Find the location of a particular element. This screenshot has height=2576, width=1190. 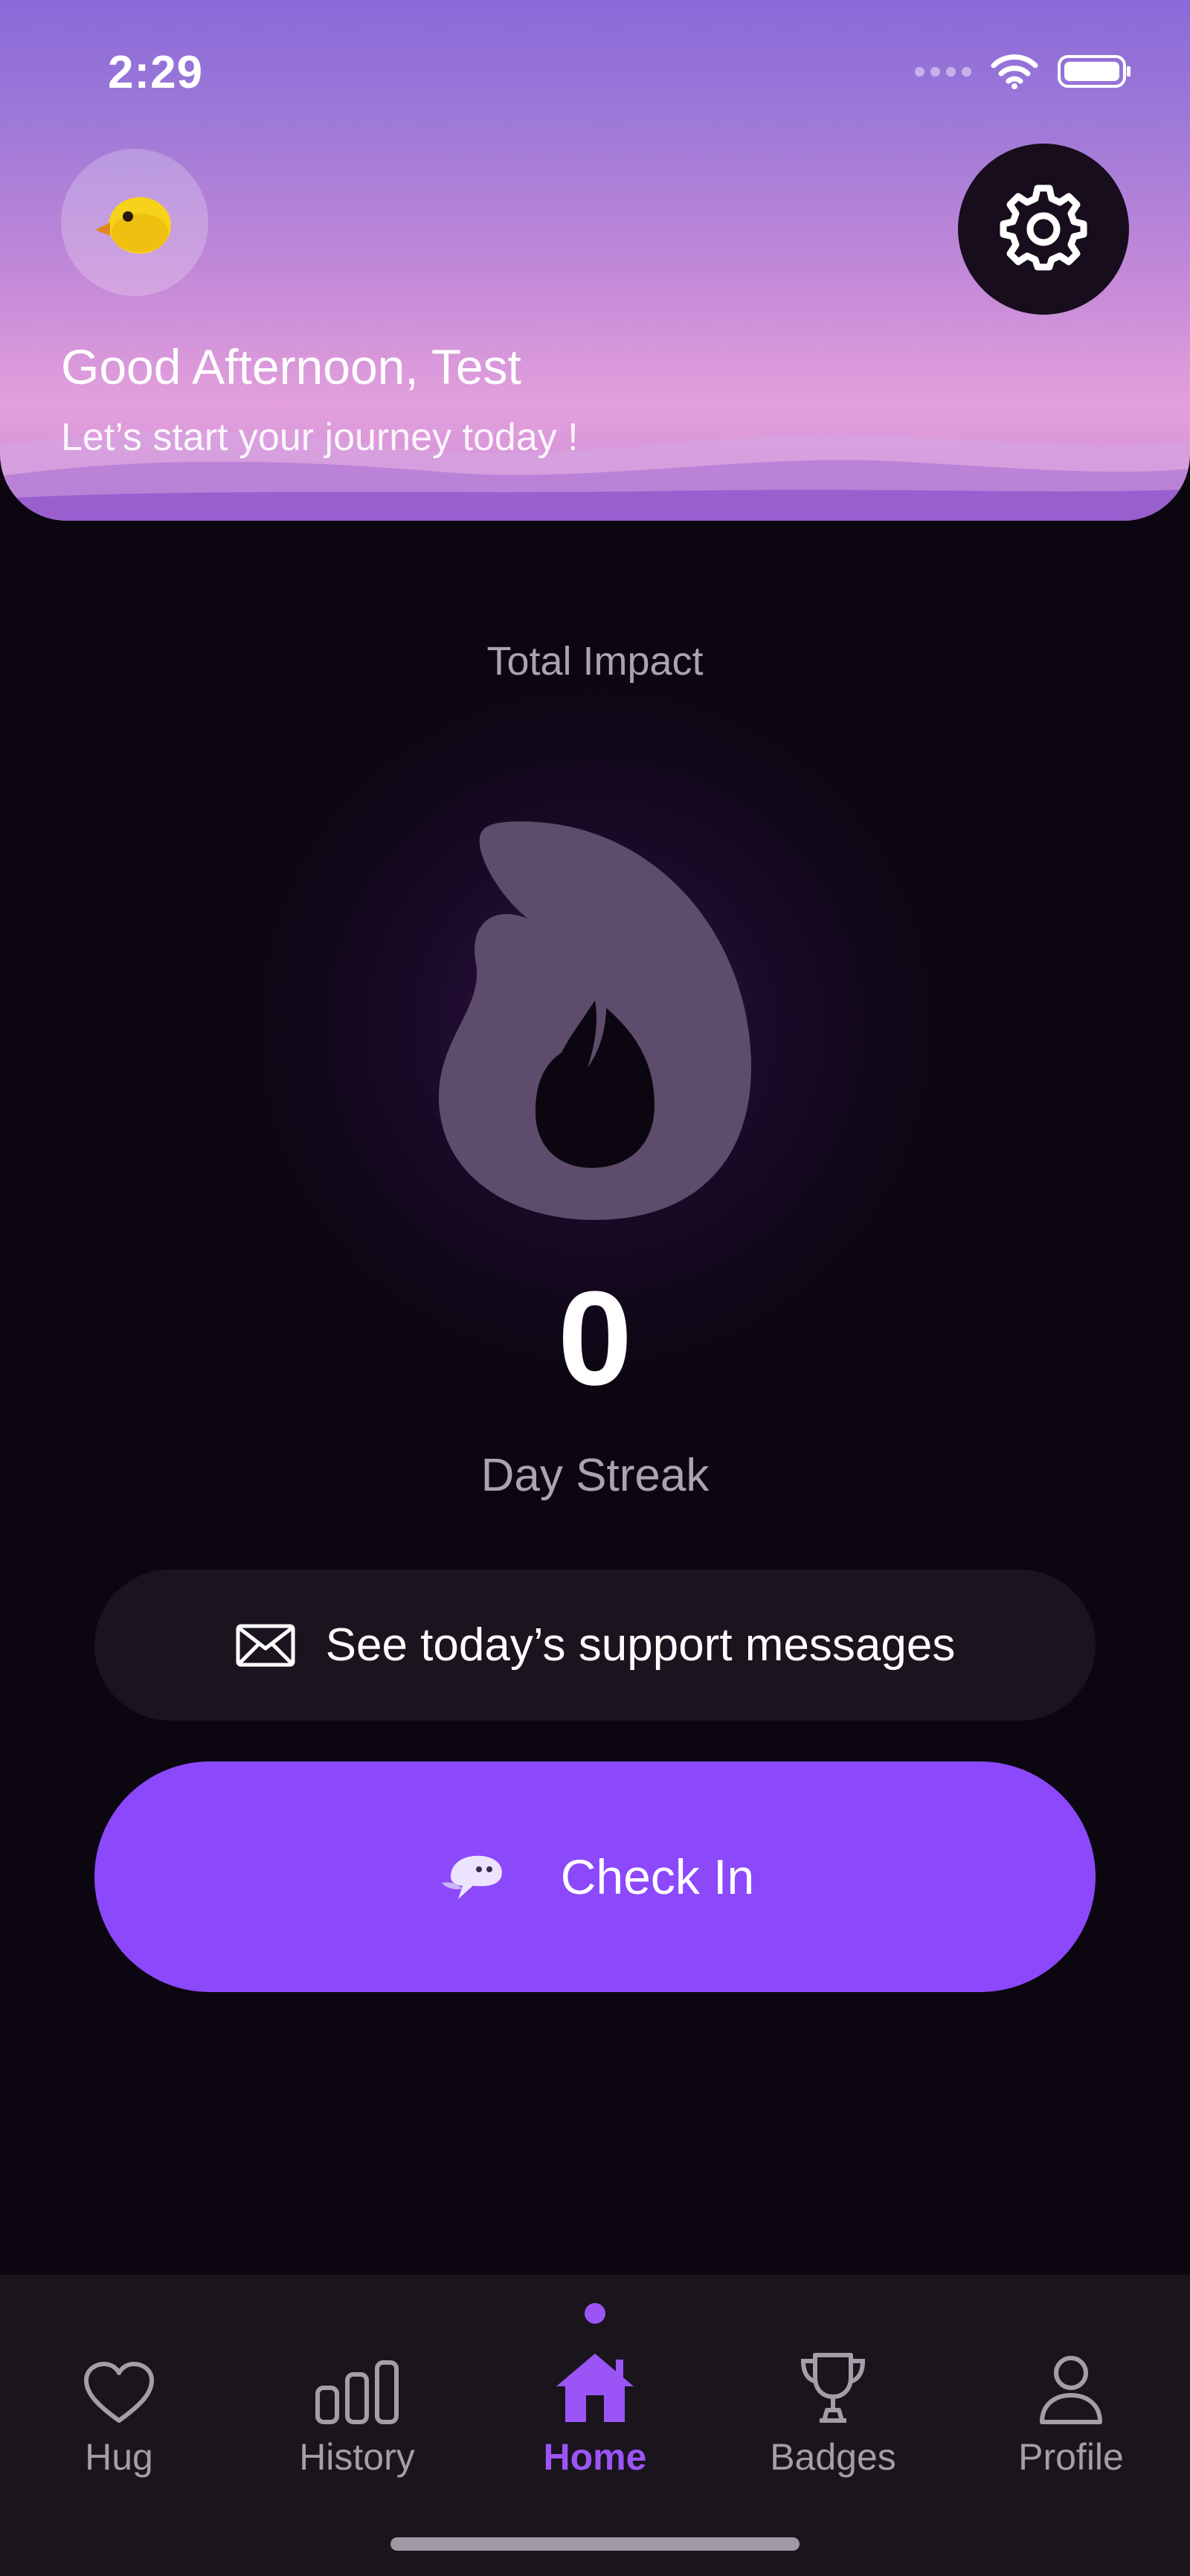

tab-profile-label: Profile is located at coordinates (1071, 2457).